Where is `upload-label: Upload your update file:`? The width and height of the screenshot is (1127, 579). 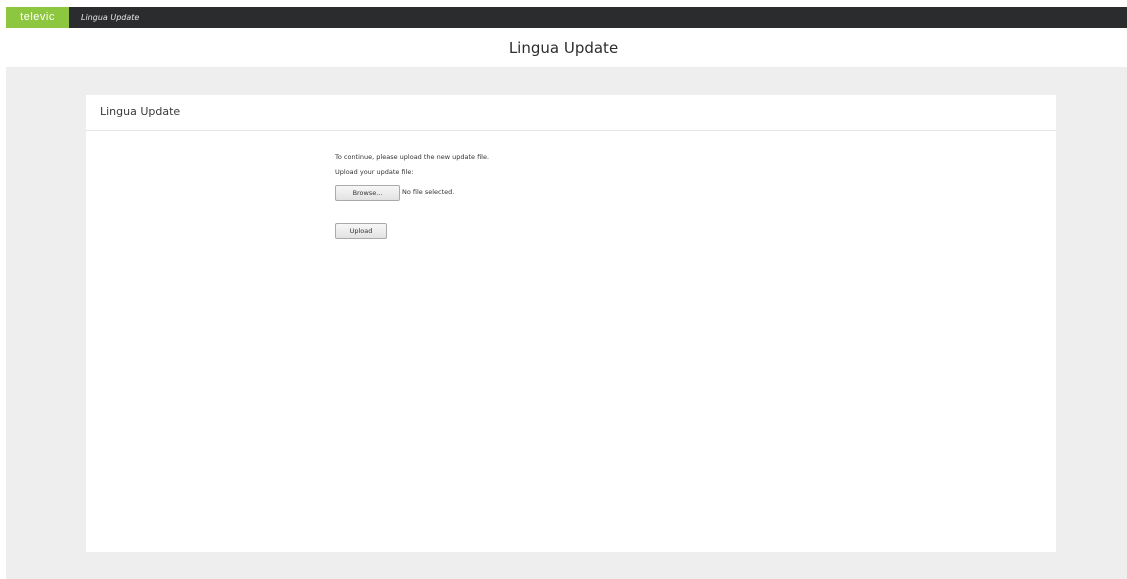
upload-label: Upload your update file: is located at coordinates (374, 172).